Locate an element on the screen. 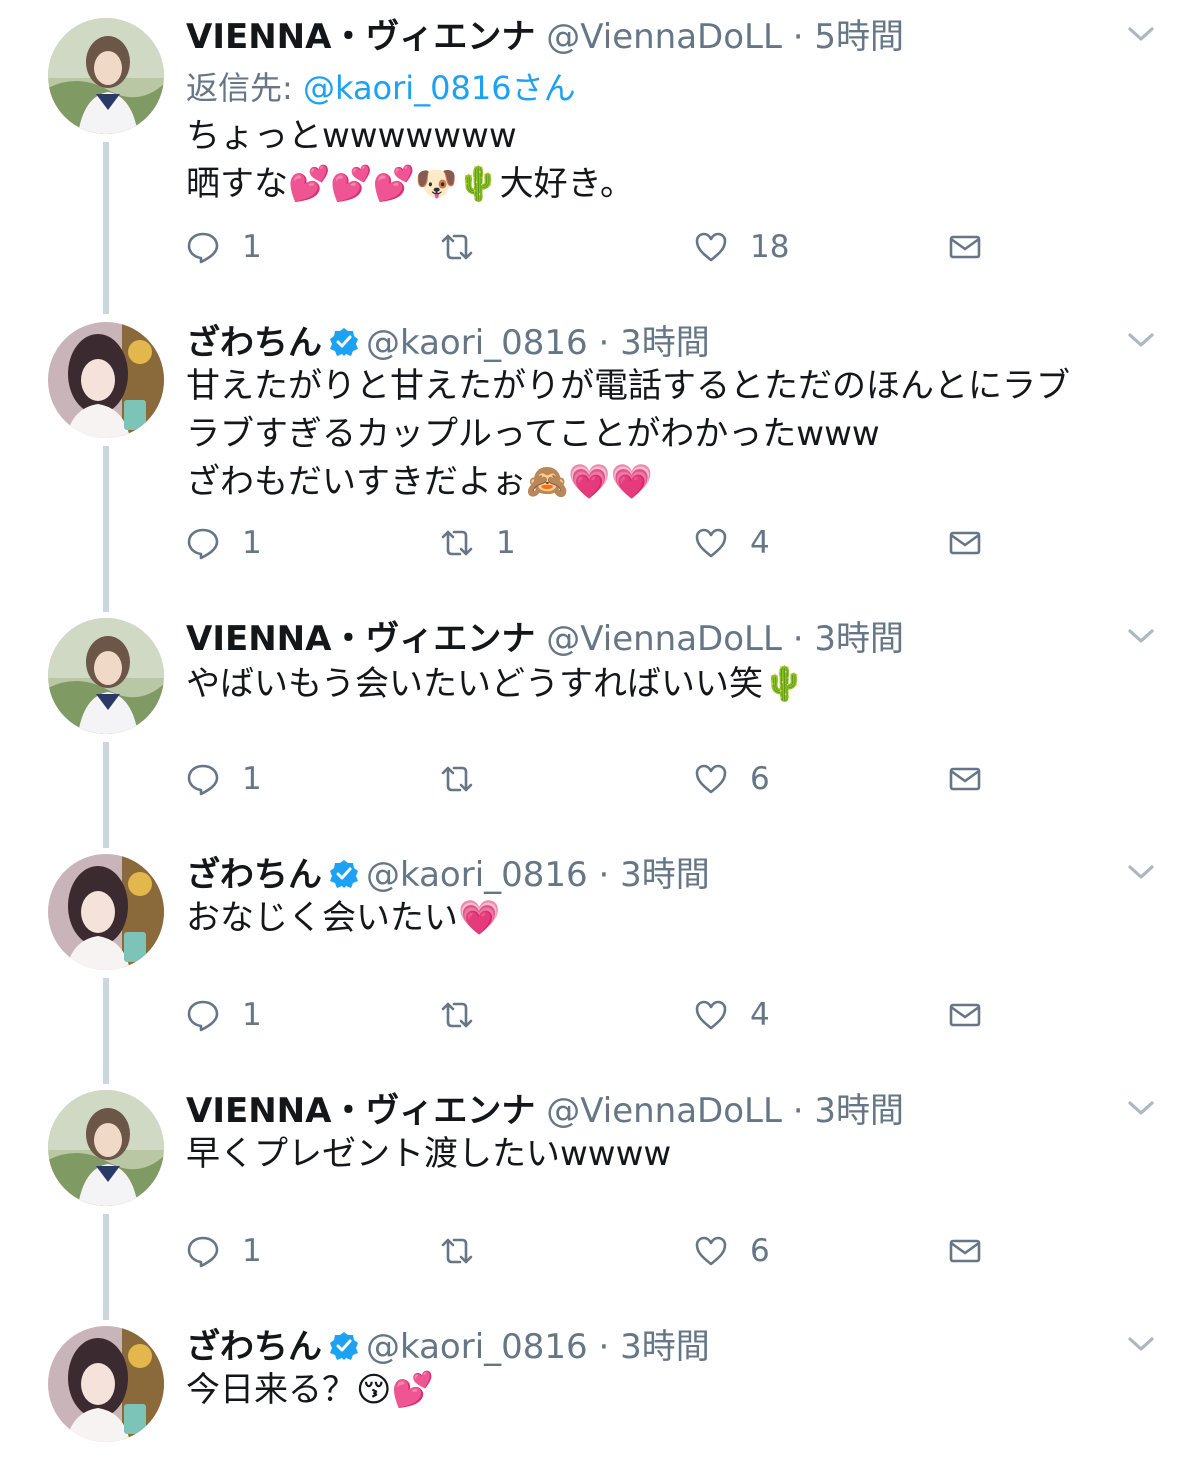 Image resolution: width=1200 pixels, height=1467 pixels. tweet-text-line: やばいもう会いたいどうすればいい笑🌵 is located at coordinates (496, 684).